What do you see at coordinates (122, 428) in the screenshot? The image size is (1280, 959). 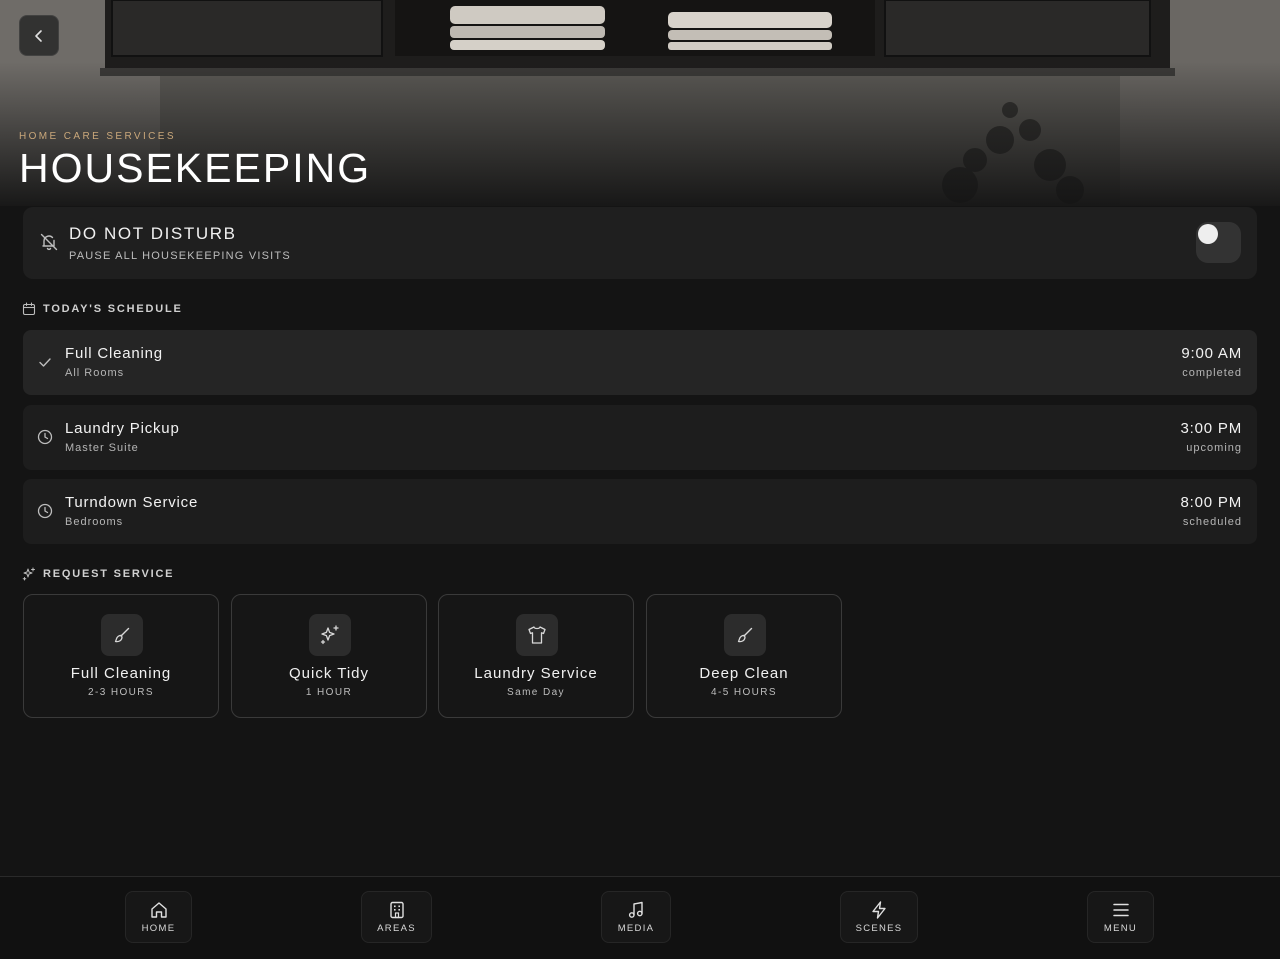 I see `schedule-item-name: Laundry Pickup` at bounding box center [122, 428].